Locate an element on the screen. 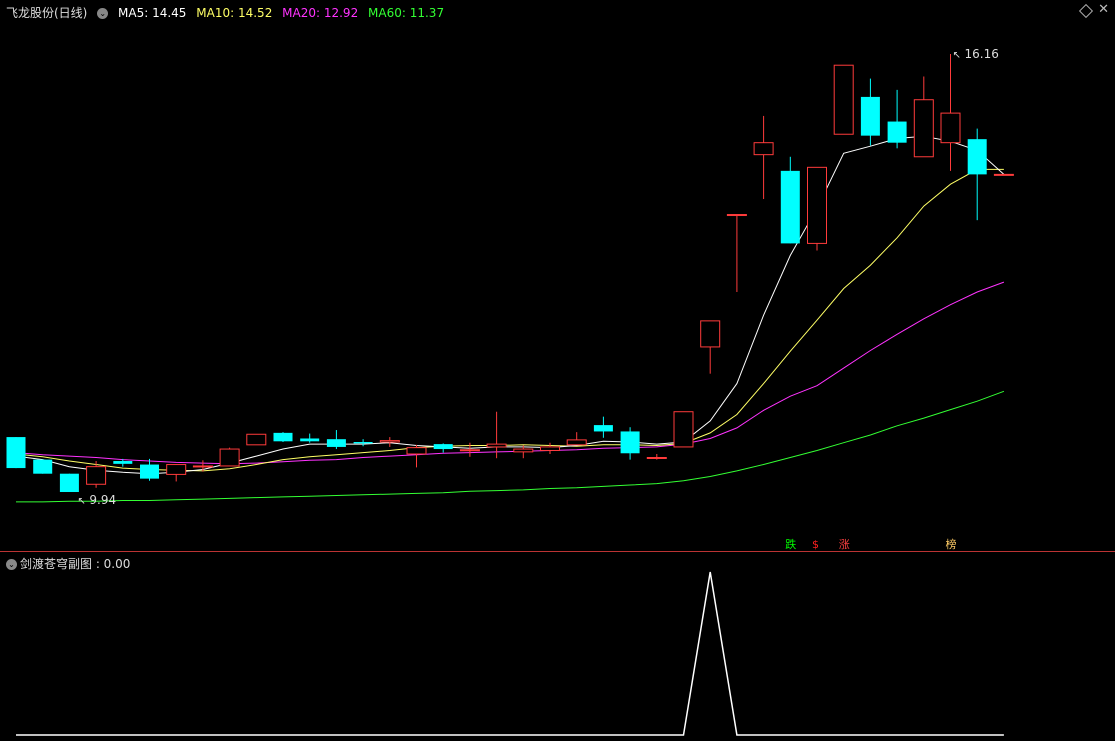  sub-legend: ⌄ 剑渡苍穹副图 : 0.00 is located at coordinates (68, 563).